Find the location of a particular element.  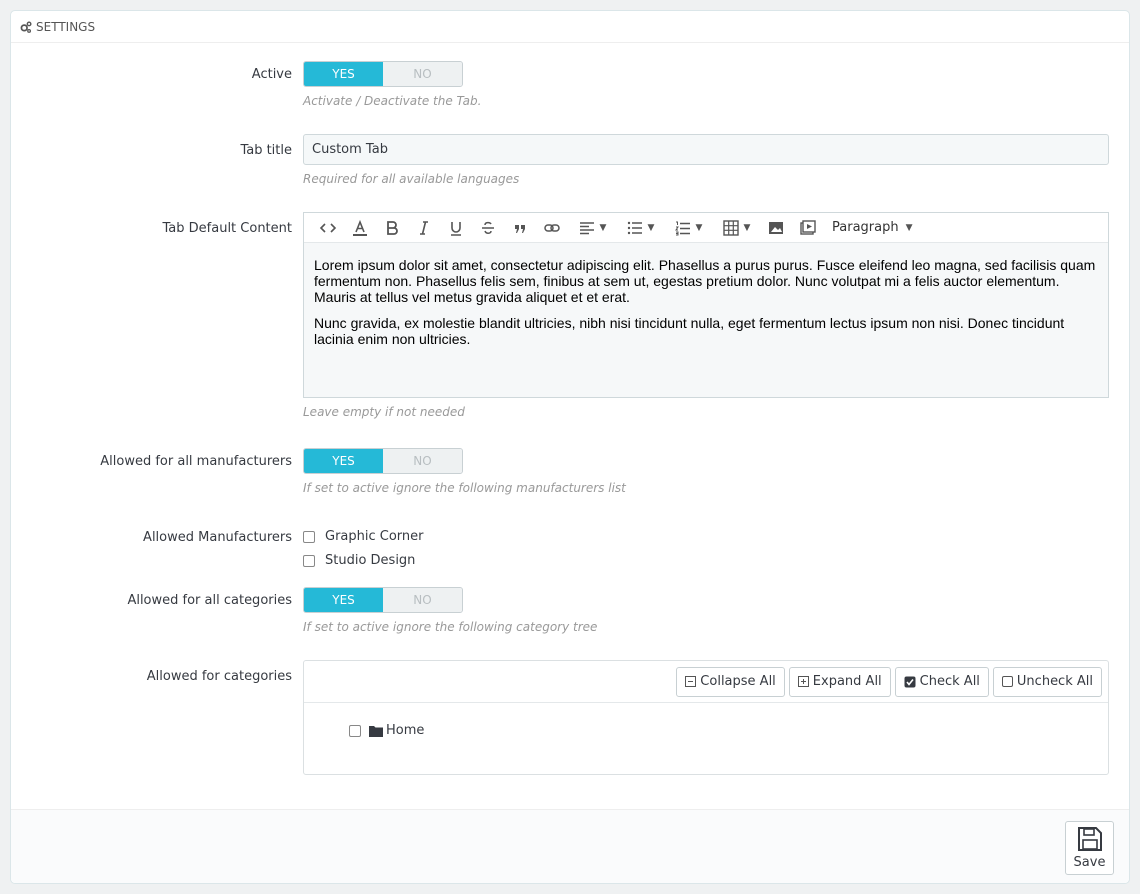

all-categories-label: Allowed for all categories is located at coordinates (209, 600).